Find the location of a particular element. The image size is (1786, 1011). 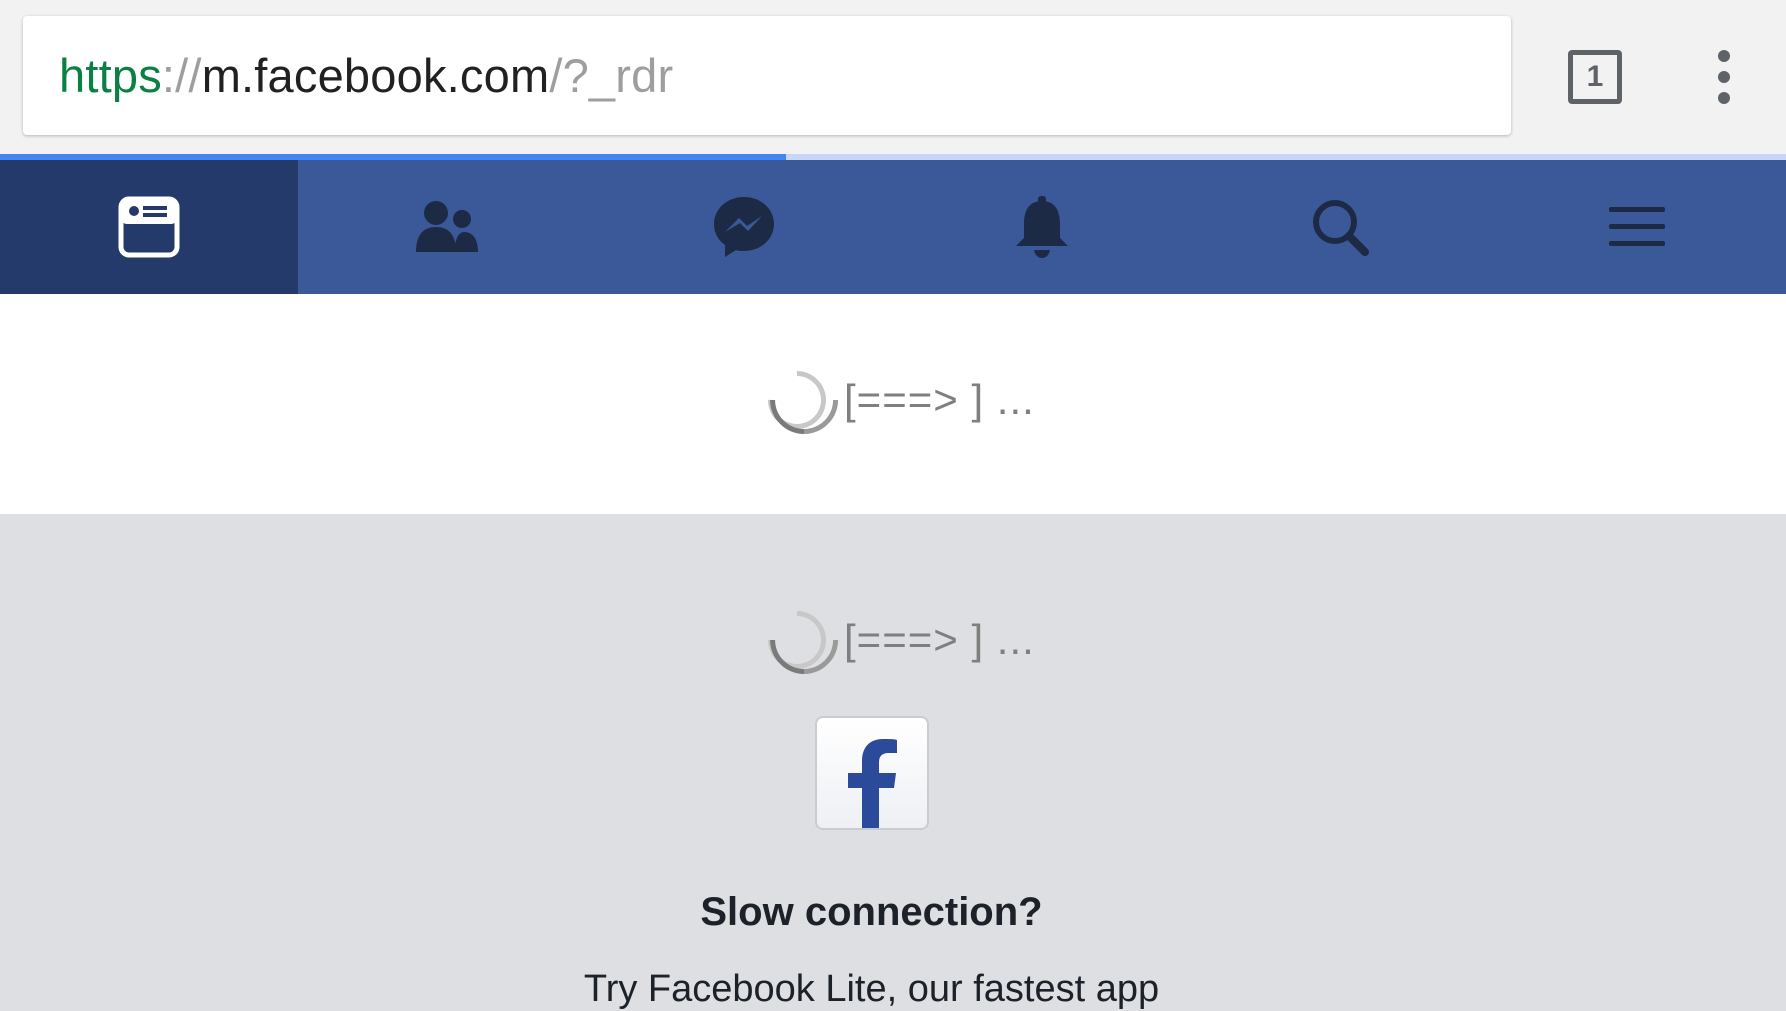

facebook-f-icon is located at coordinates (872, 783).